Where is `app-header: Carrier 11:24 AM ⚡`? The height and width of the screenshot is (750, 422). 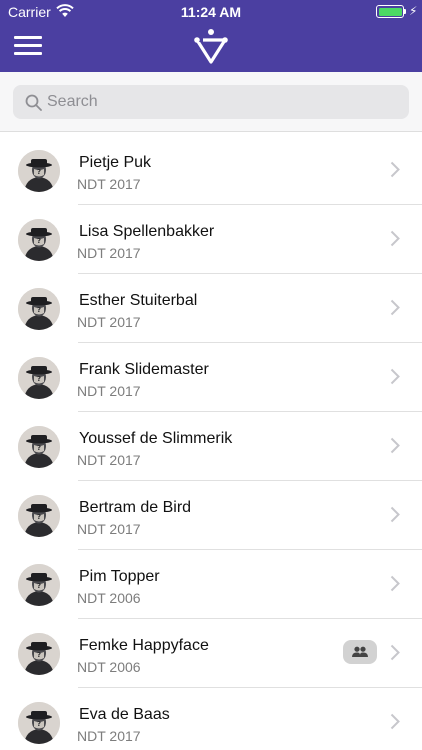 app-header: Carrier 11:24 AM ⚡ is located at coordinates (211, 36).